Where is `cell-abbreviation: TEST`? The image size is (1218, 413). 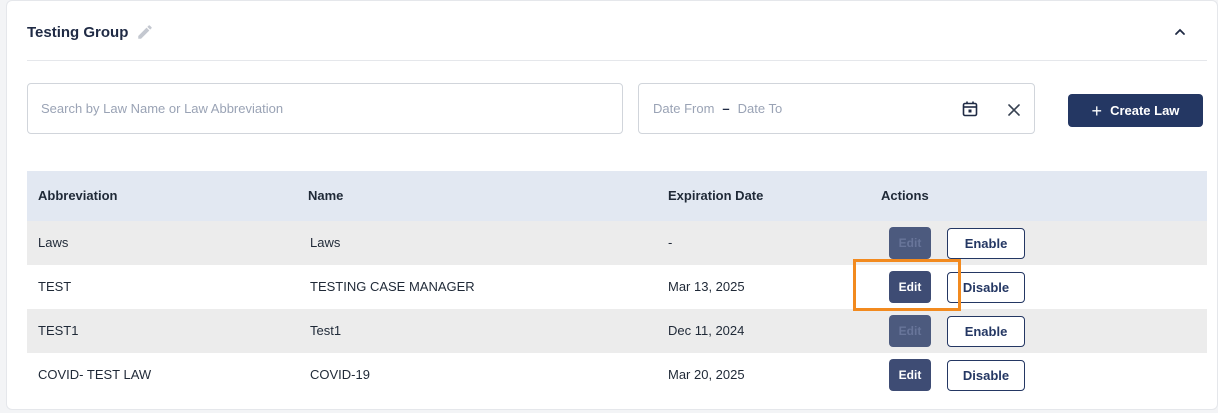
cell-abbreviation: TEST is located at coordinates (55, 286).